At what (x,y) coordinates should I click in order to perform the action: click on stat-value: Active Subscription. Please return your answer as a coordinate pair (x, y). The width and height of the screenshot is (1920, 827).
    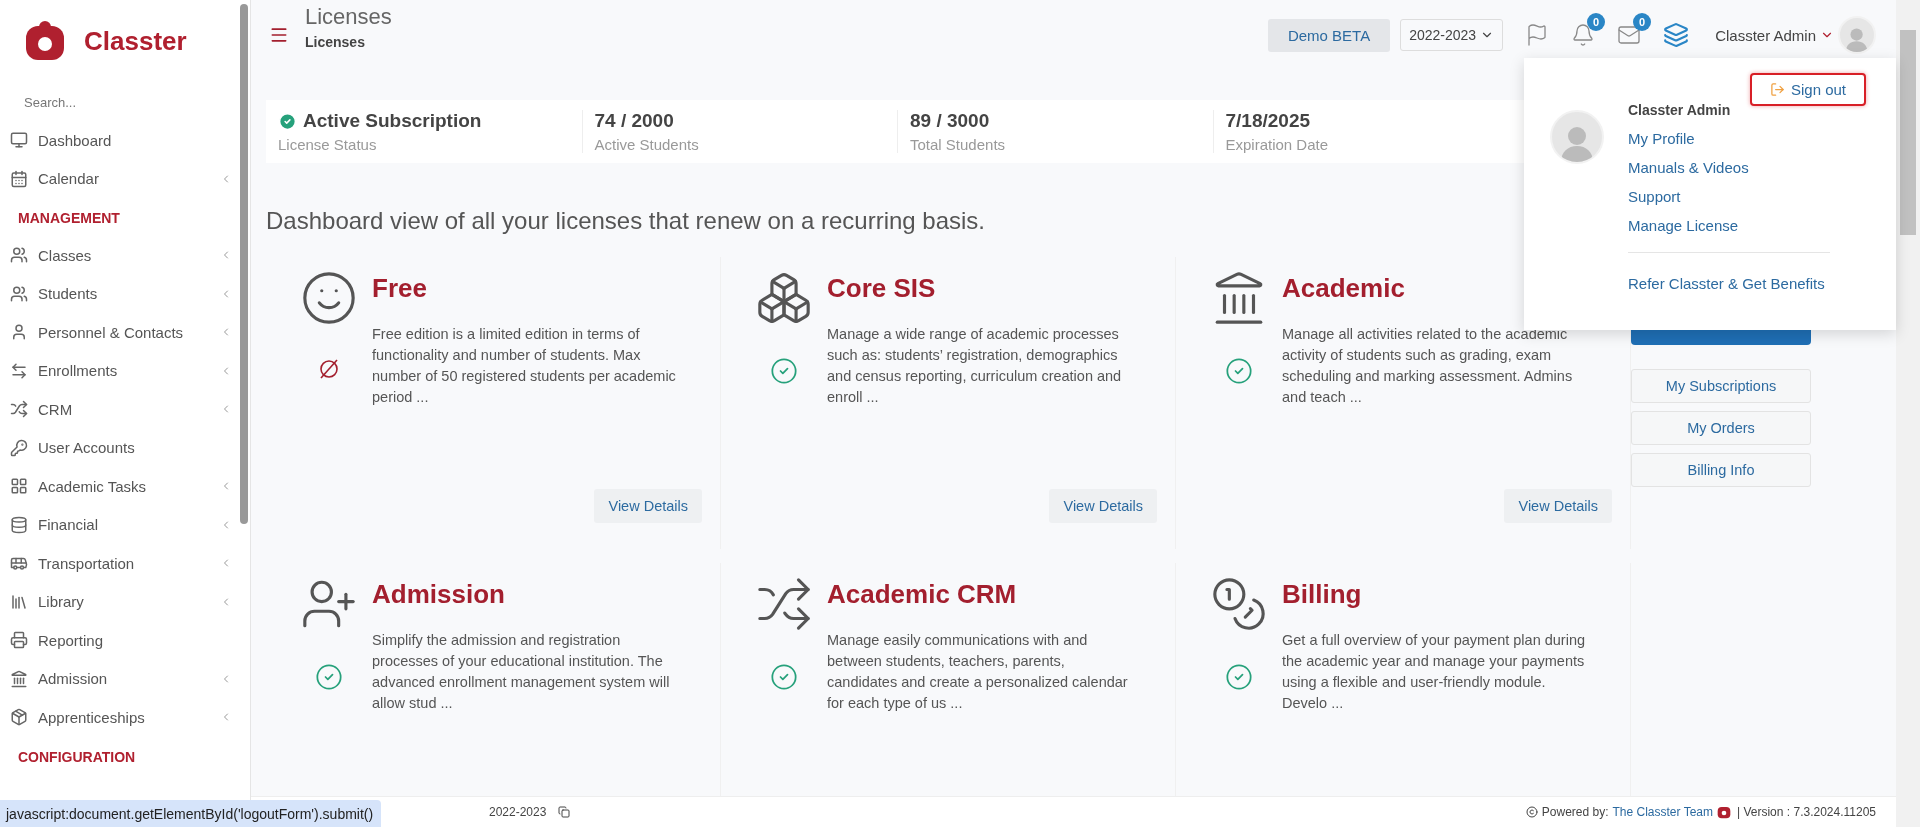
    Looking at the image, I should click on (430, 121).